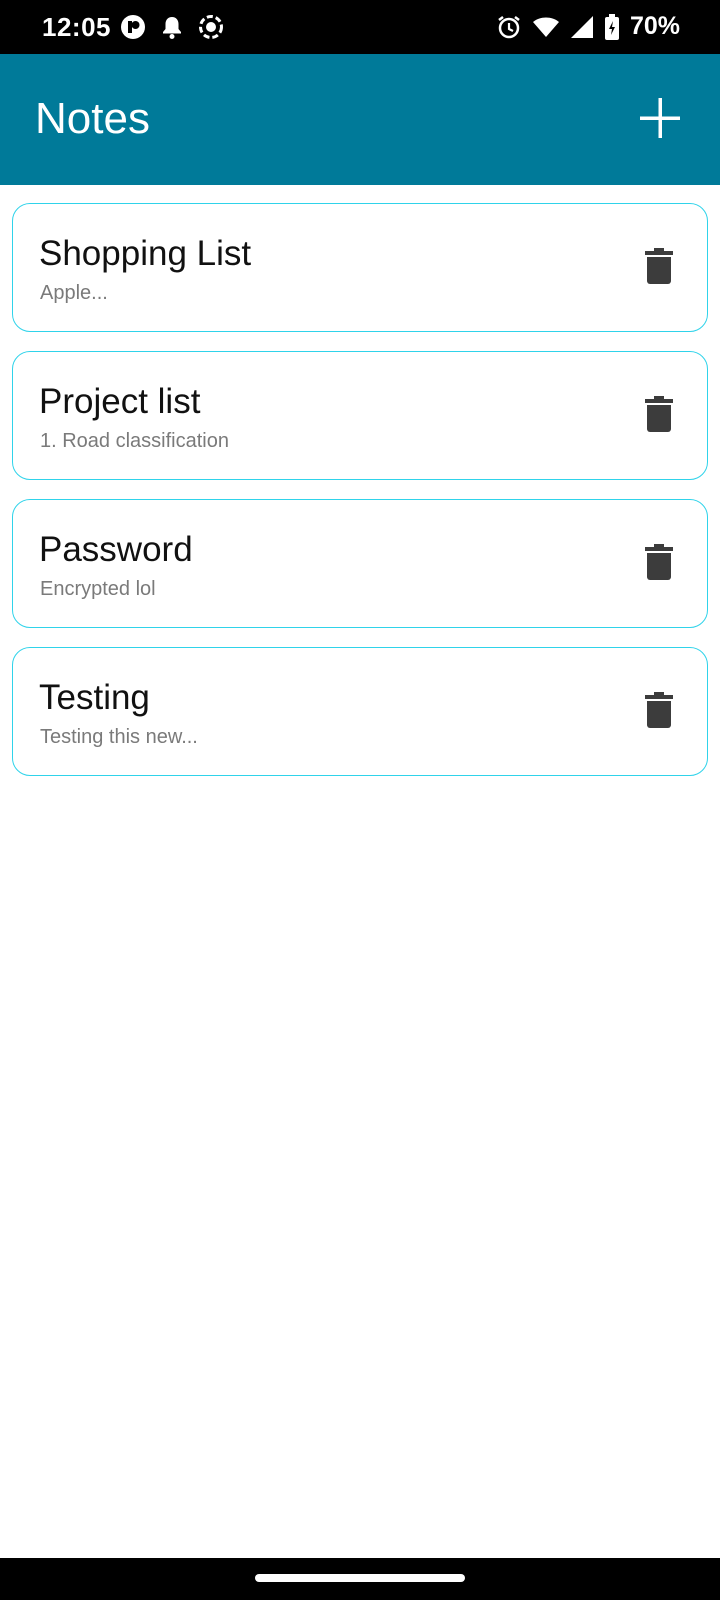 The height and width of the screenshot is (1600, 720). Describe the element at coordinates (116, 549) in the screenshot. I see `note-title: Password` at that location.